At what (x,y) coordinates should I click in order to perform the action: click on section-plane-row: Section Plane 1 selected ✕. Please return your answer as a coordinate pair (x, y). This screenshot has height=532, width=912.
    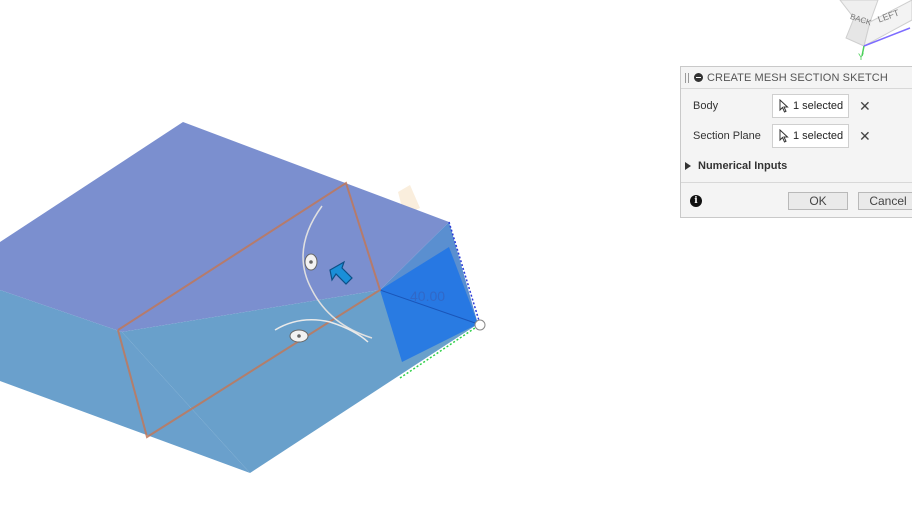
    Looking at the image, I should click on (796, 136).